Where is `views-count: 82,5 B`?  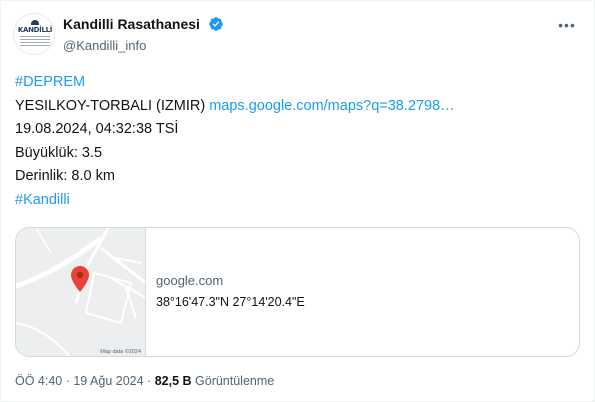 views-count: 82,5 B is located at coordinates (173, 381).